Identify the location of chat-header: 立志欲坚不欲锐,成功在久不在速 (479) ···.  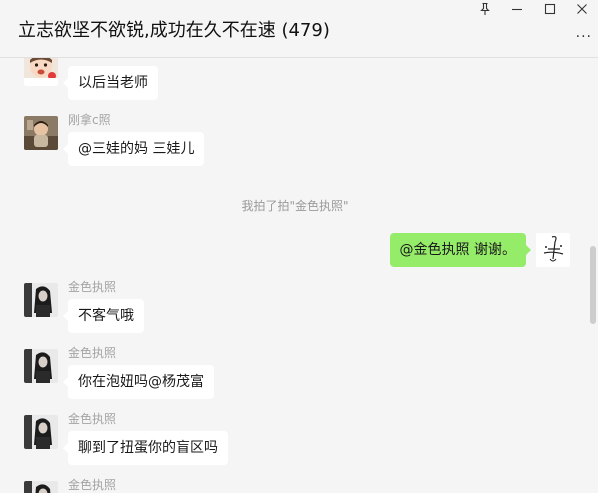
(299, 29).